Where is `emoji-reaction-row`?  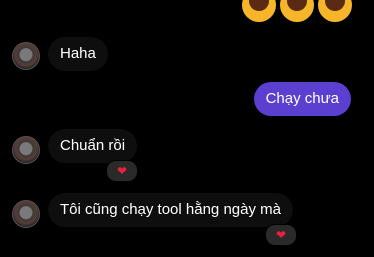
emoji-reaction-row is located at coordinates (297, 11).